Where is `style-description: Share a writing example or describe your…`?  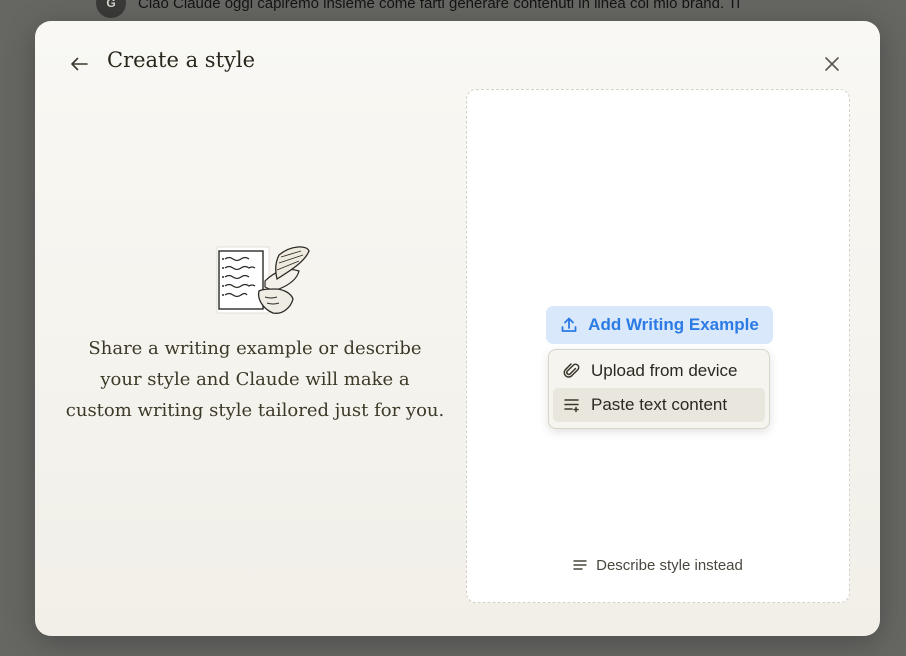
style-description: Share a writing example or describe your… is located at coordinates (255, 379).